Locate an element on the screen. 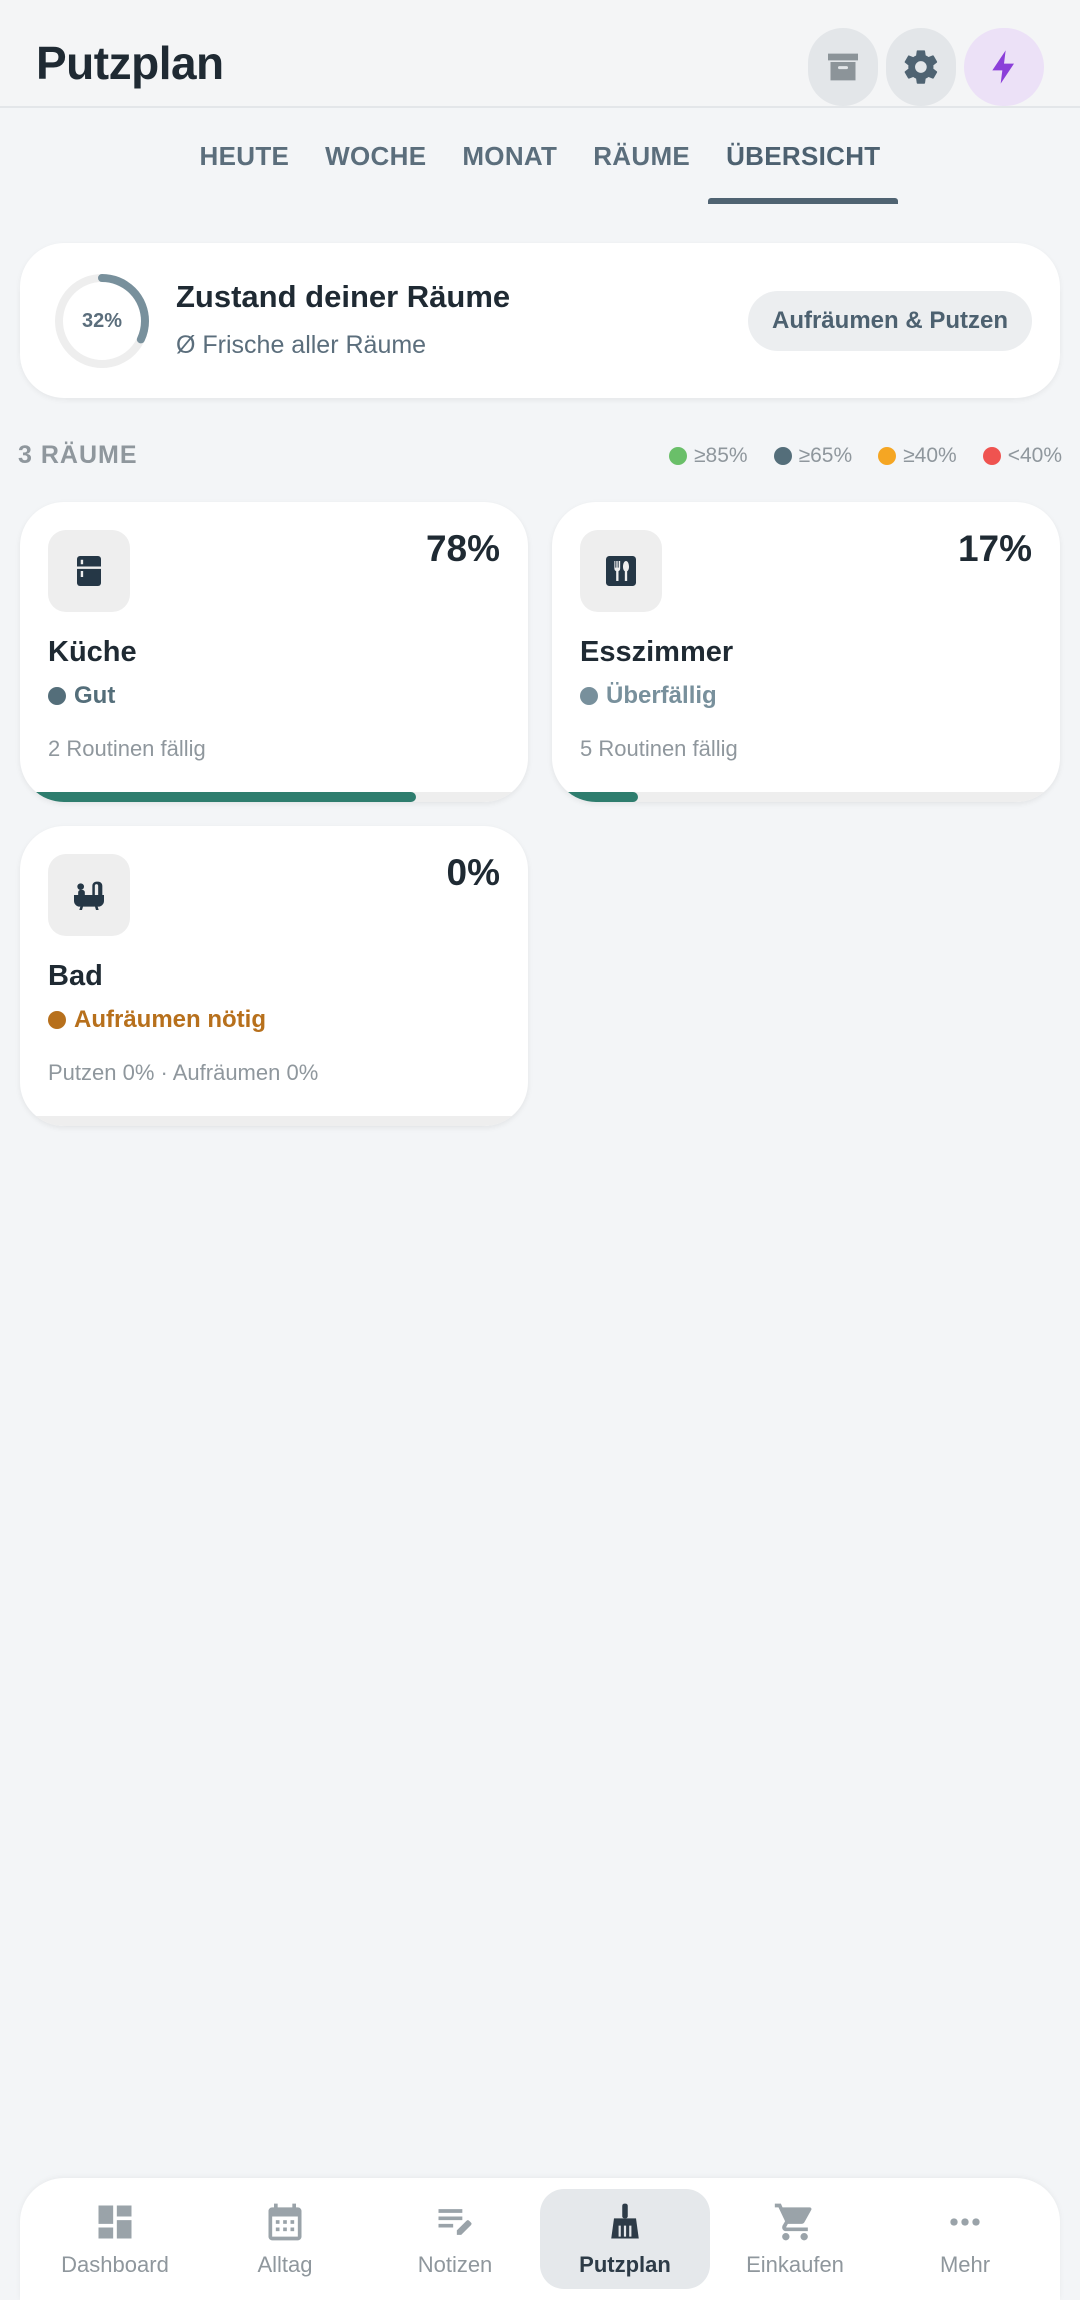  nav-item-alltag: Alltag is located at coordinates (285, 2239).